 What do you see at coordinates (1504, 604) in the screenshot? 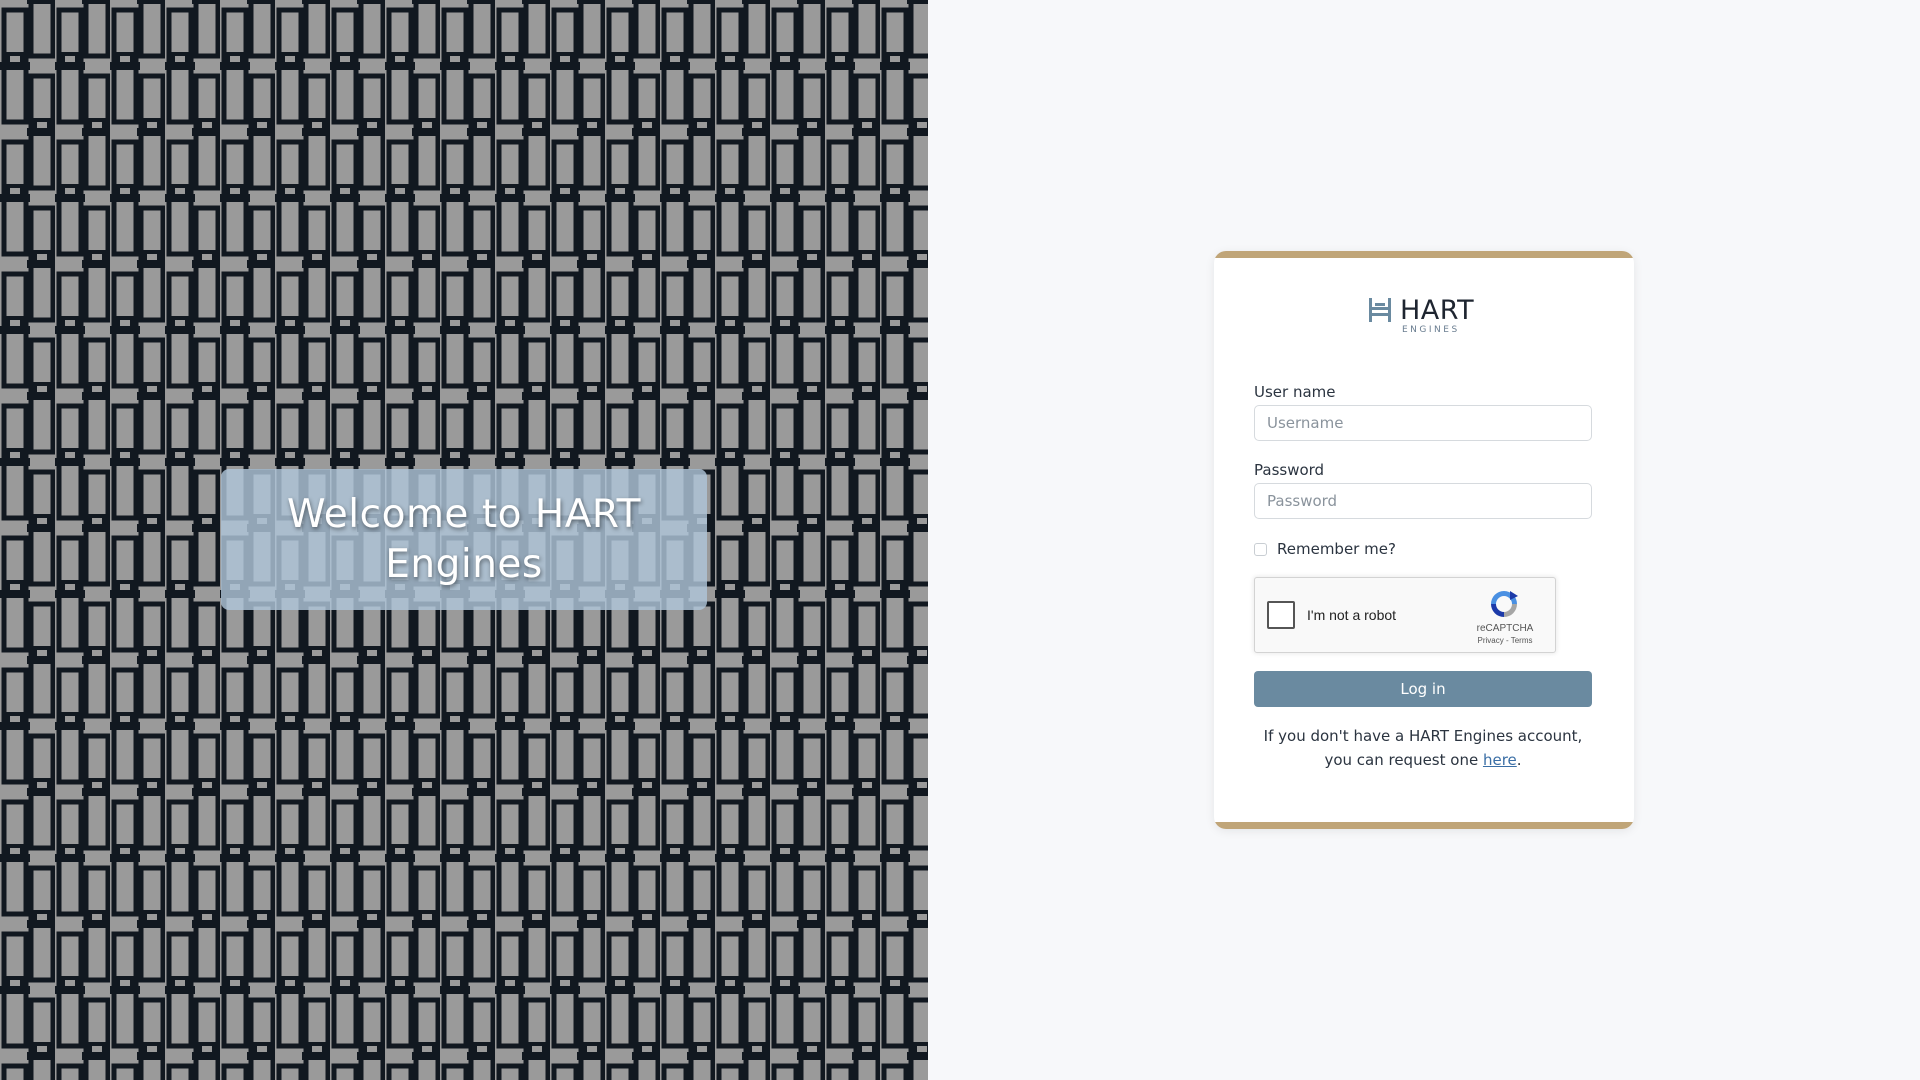
I see `recaptcha-icon` at bounding box center [1504, 604].